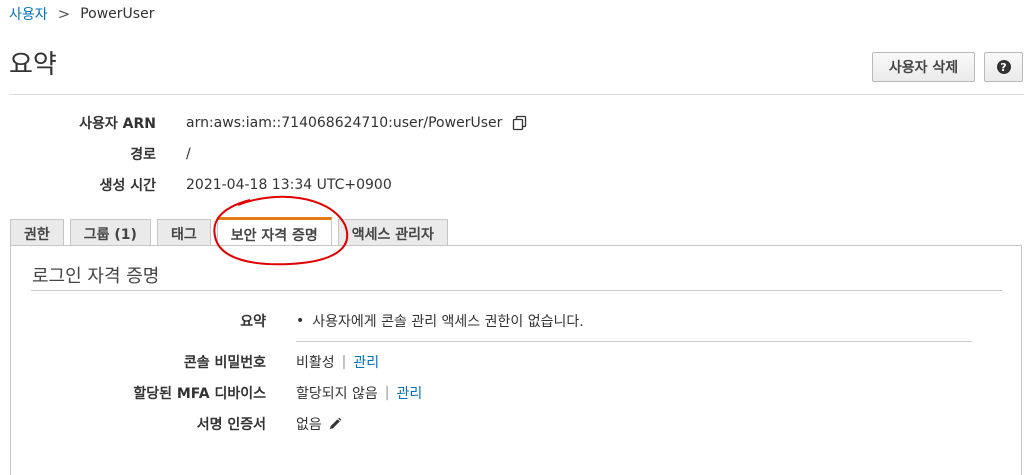 The image size is (1034, 475). I want to click on summary-row: 요약 • 사용자에게 콘솔 관리 액세스 권한이 없습니다., so click(517, 321).